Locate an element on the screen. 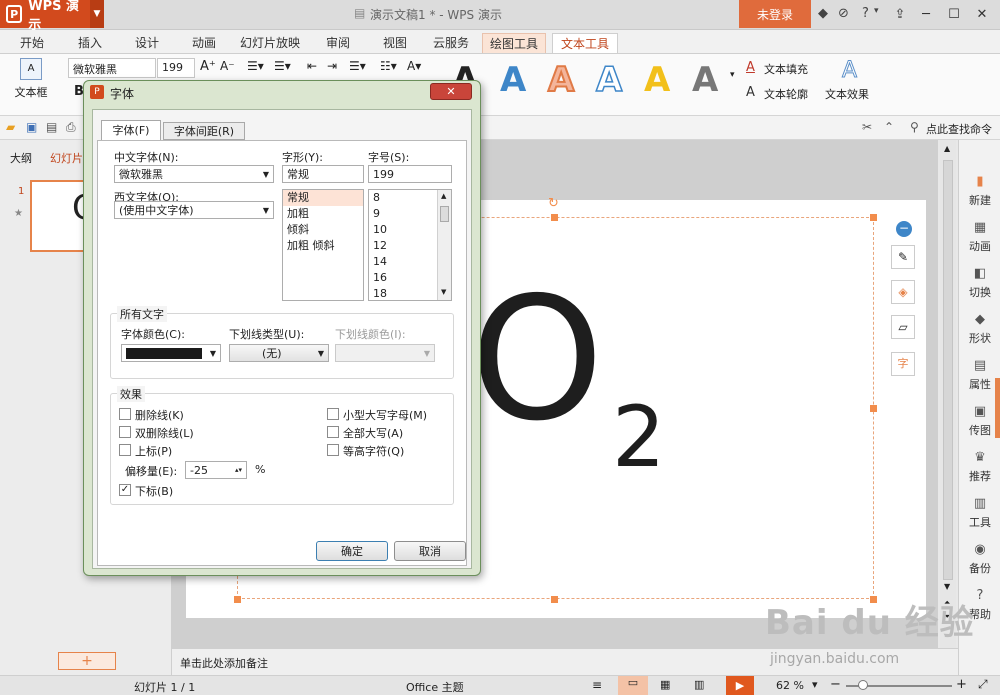 Image resolution: width=1000 pixels, height=695 pixels. tab-character-spacing: 字体间距(R) is located at coordinates (204, 131).